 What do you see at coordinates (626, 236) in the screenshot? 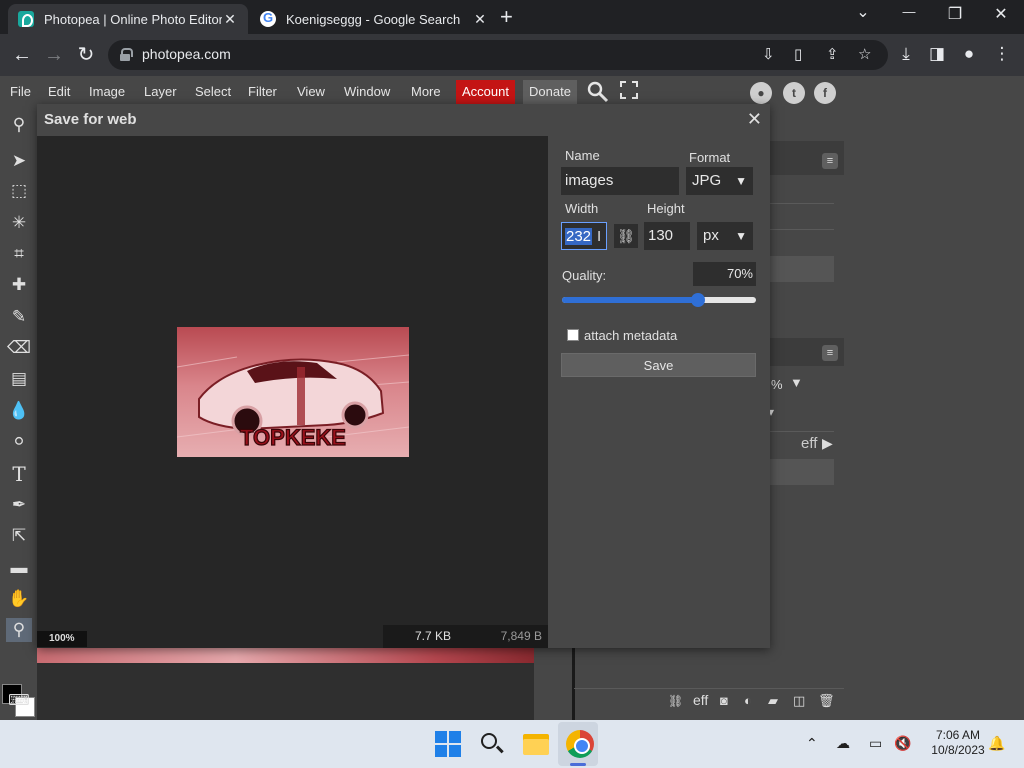
I see `link-aspect-icon: ⛓` at bounding box center [626, 236].